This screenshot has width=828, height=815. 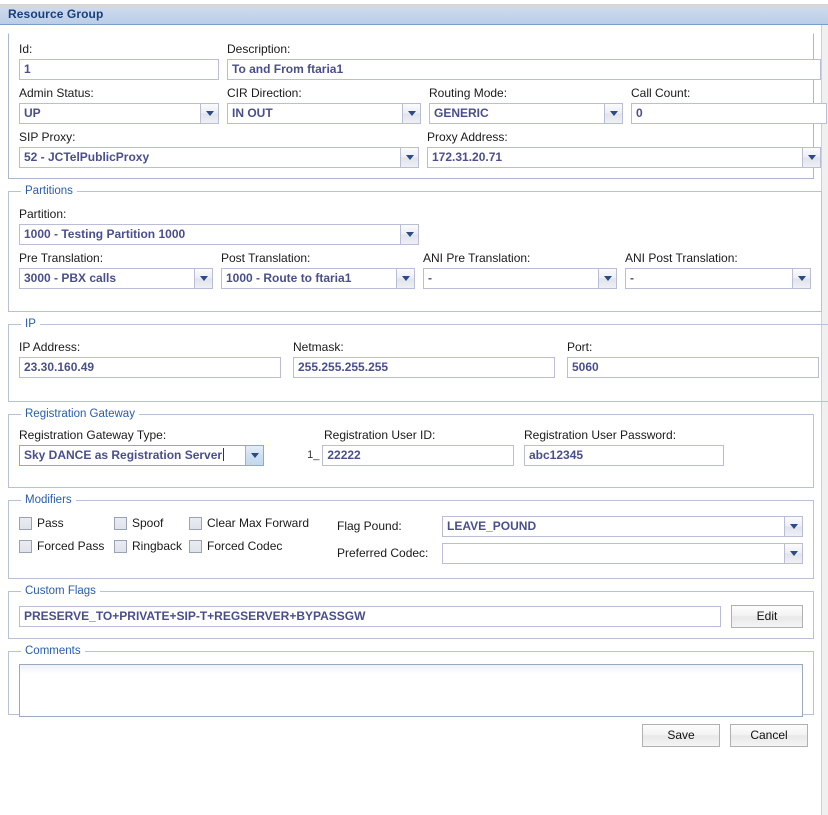 What do you see at coordinates (151, 546) in the screenshot?
I see `checkbox-ringback: Ringback` at bounding box center [151, 546].